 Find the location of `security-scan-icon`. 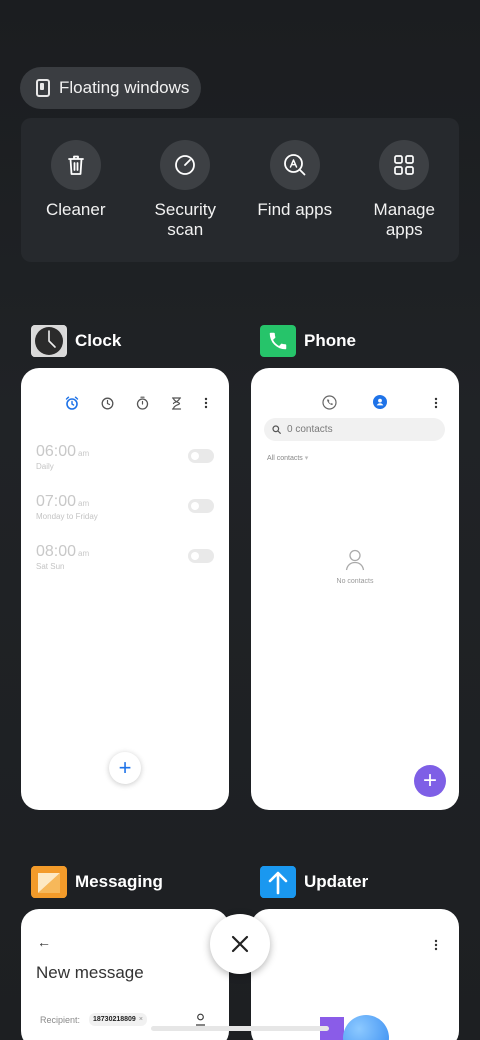

security-scan-icon is located at coordinates (185, 165).